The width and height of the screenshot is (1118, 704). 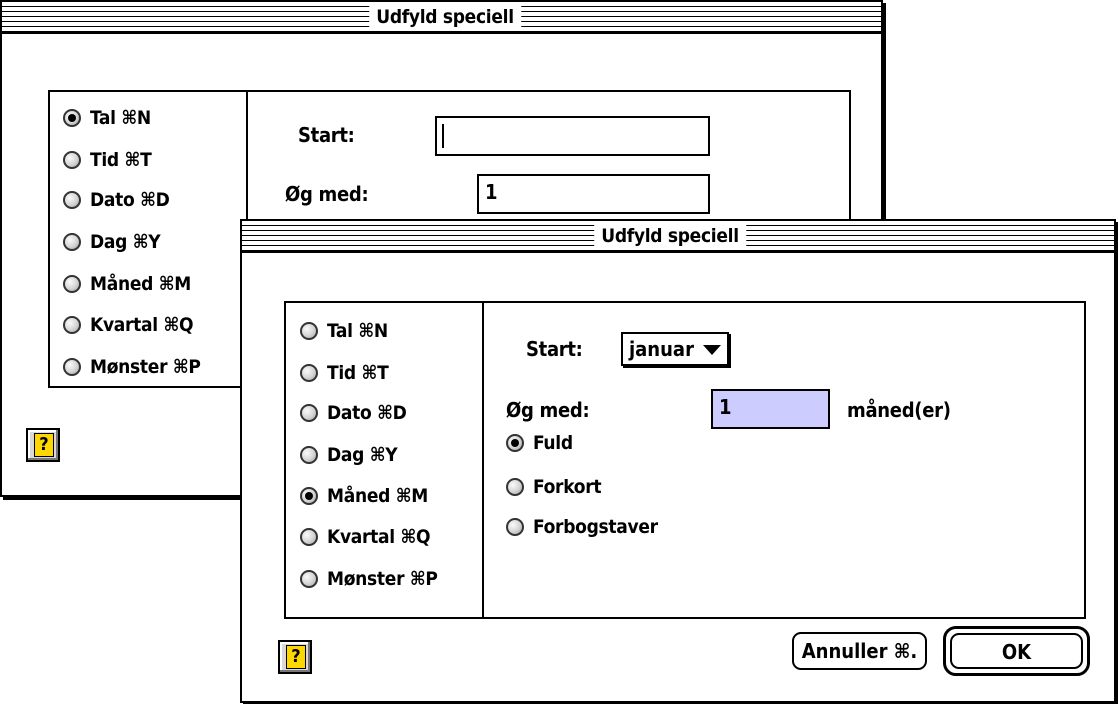 What do you see at coordinates (327, 194) in the screenshot?
I see `back-increment-label: Øg med:` at bounding box center [327, 194].